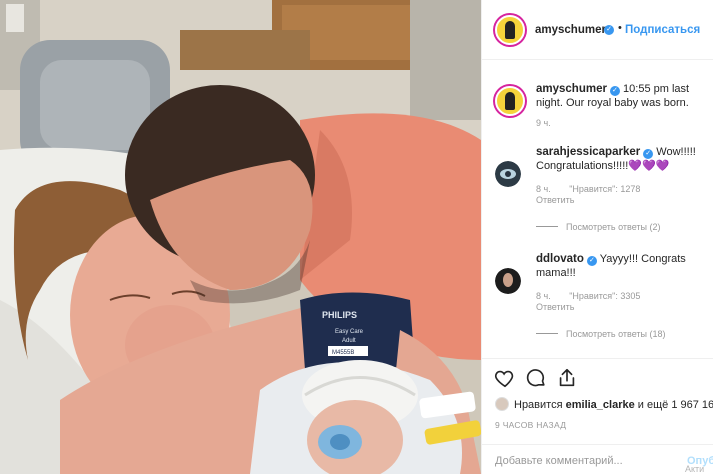  I want to click on comment-icon, so click(536, 378).